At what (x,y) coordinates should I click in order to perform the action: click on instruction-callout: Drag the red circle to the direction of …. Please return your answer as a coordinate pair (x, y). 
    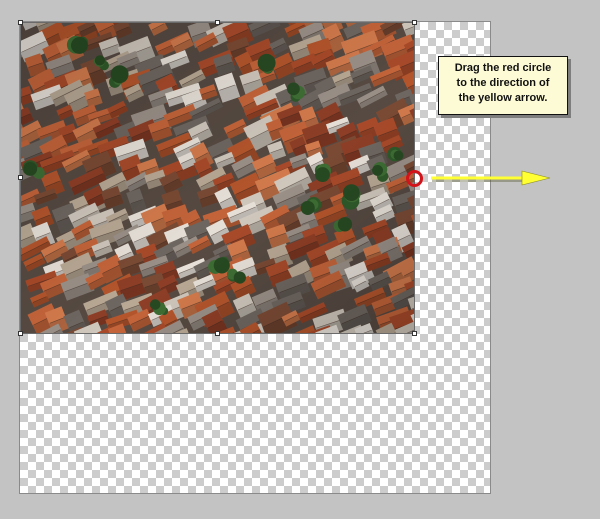
    Looking at the image, I should click on (503, 85).